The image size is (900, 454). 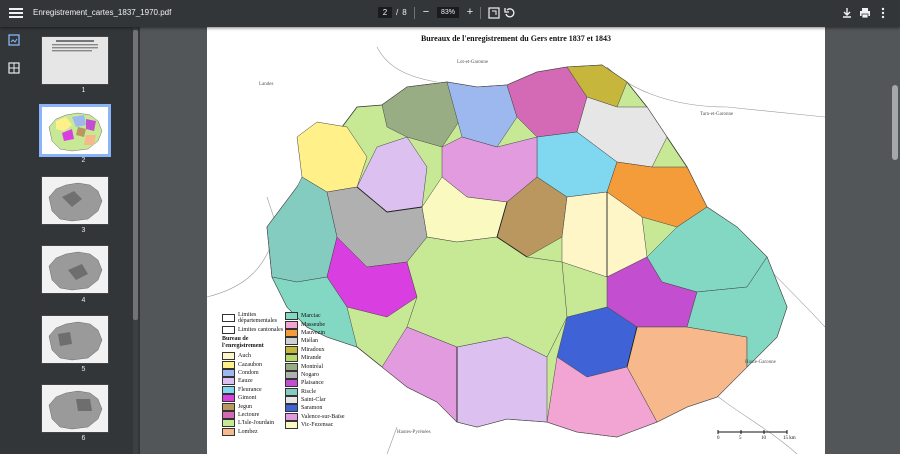 What do you see at coordinates (312, 408) in the screenshot?
I see `legend-label: Saramon` at bounding box center [312, 408].